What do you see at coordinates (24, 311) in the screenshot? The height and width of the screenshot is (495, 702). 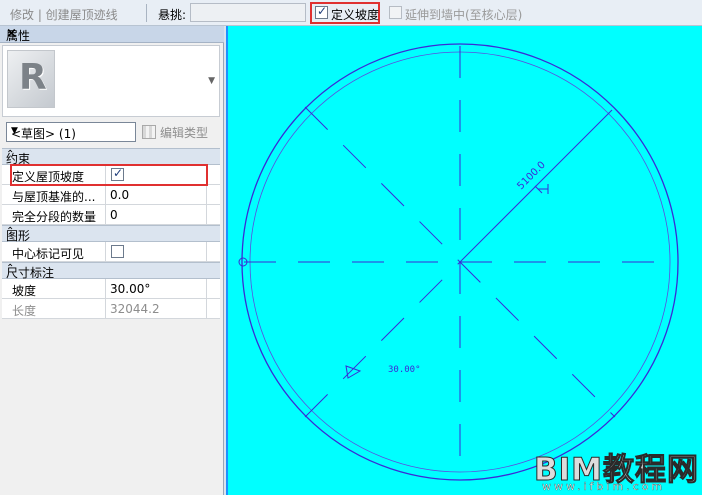 I see `property-key: 长度` at bounding box center [24, 311].